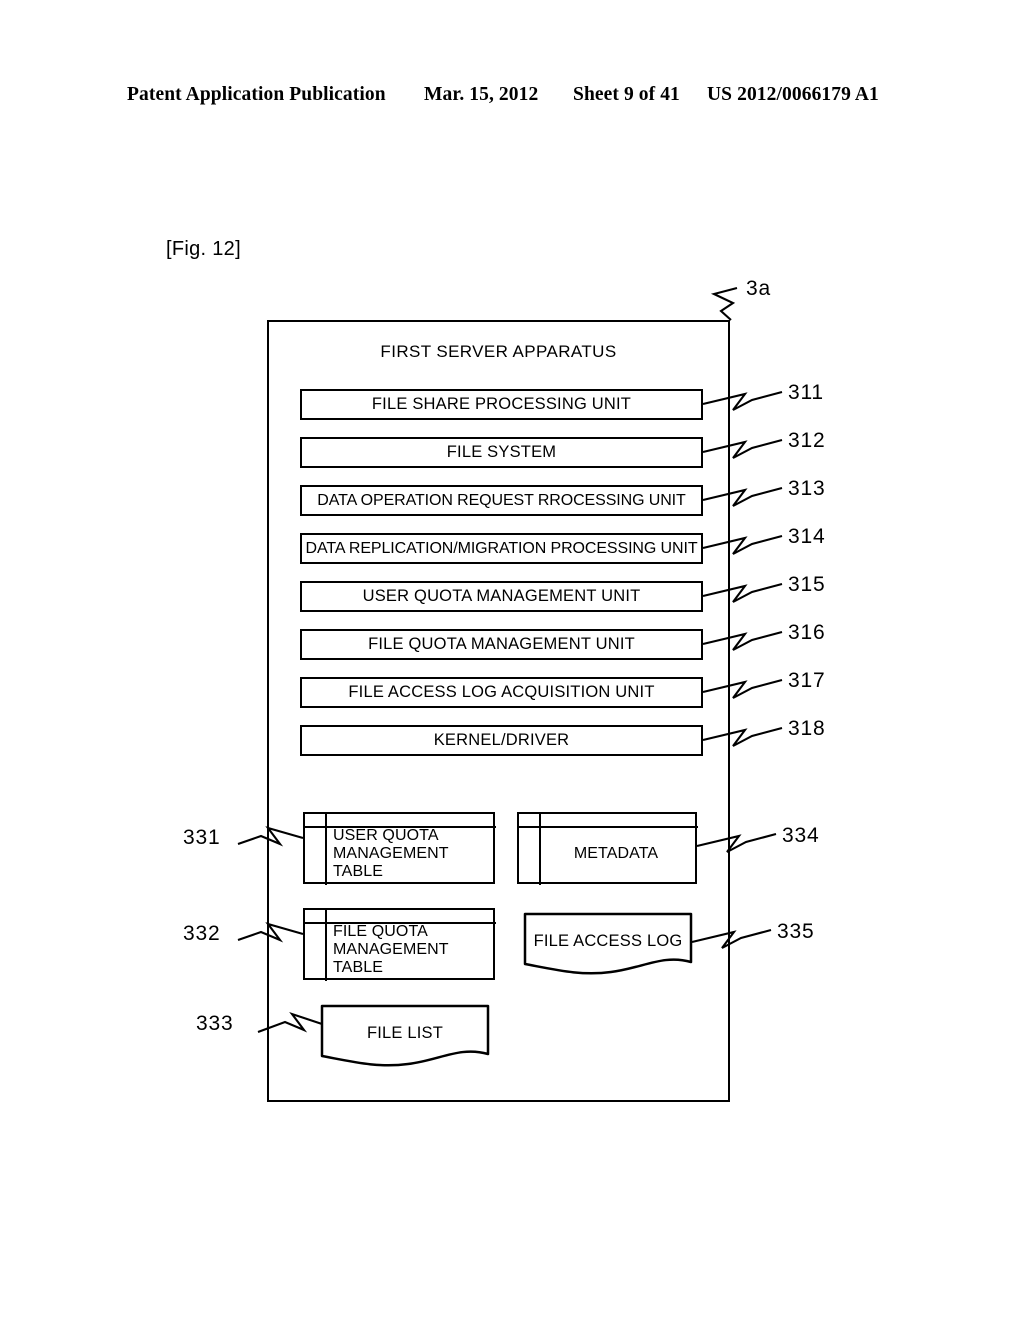  What do you see at coordinates (202, 837) in the screenshot?
I see `ref-numeral-331: 331` at bounding box center [202, 837].